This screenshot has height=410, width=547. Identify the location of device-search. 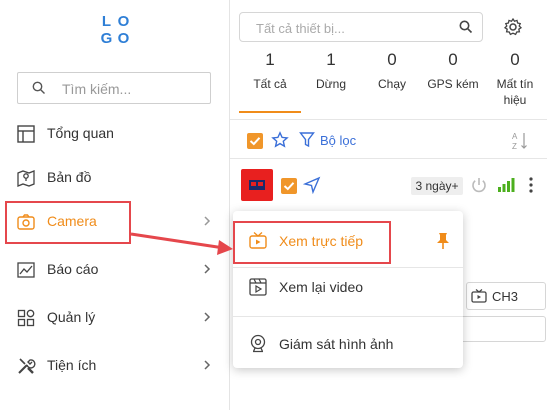
(361, 27).